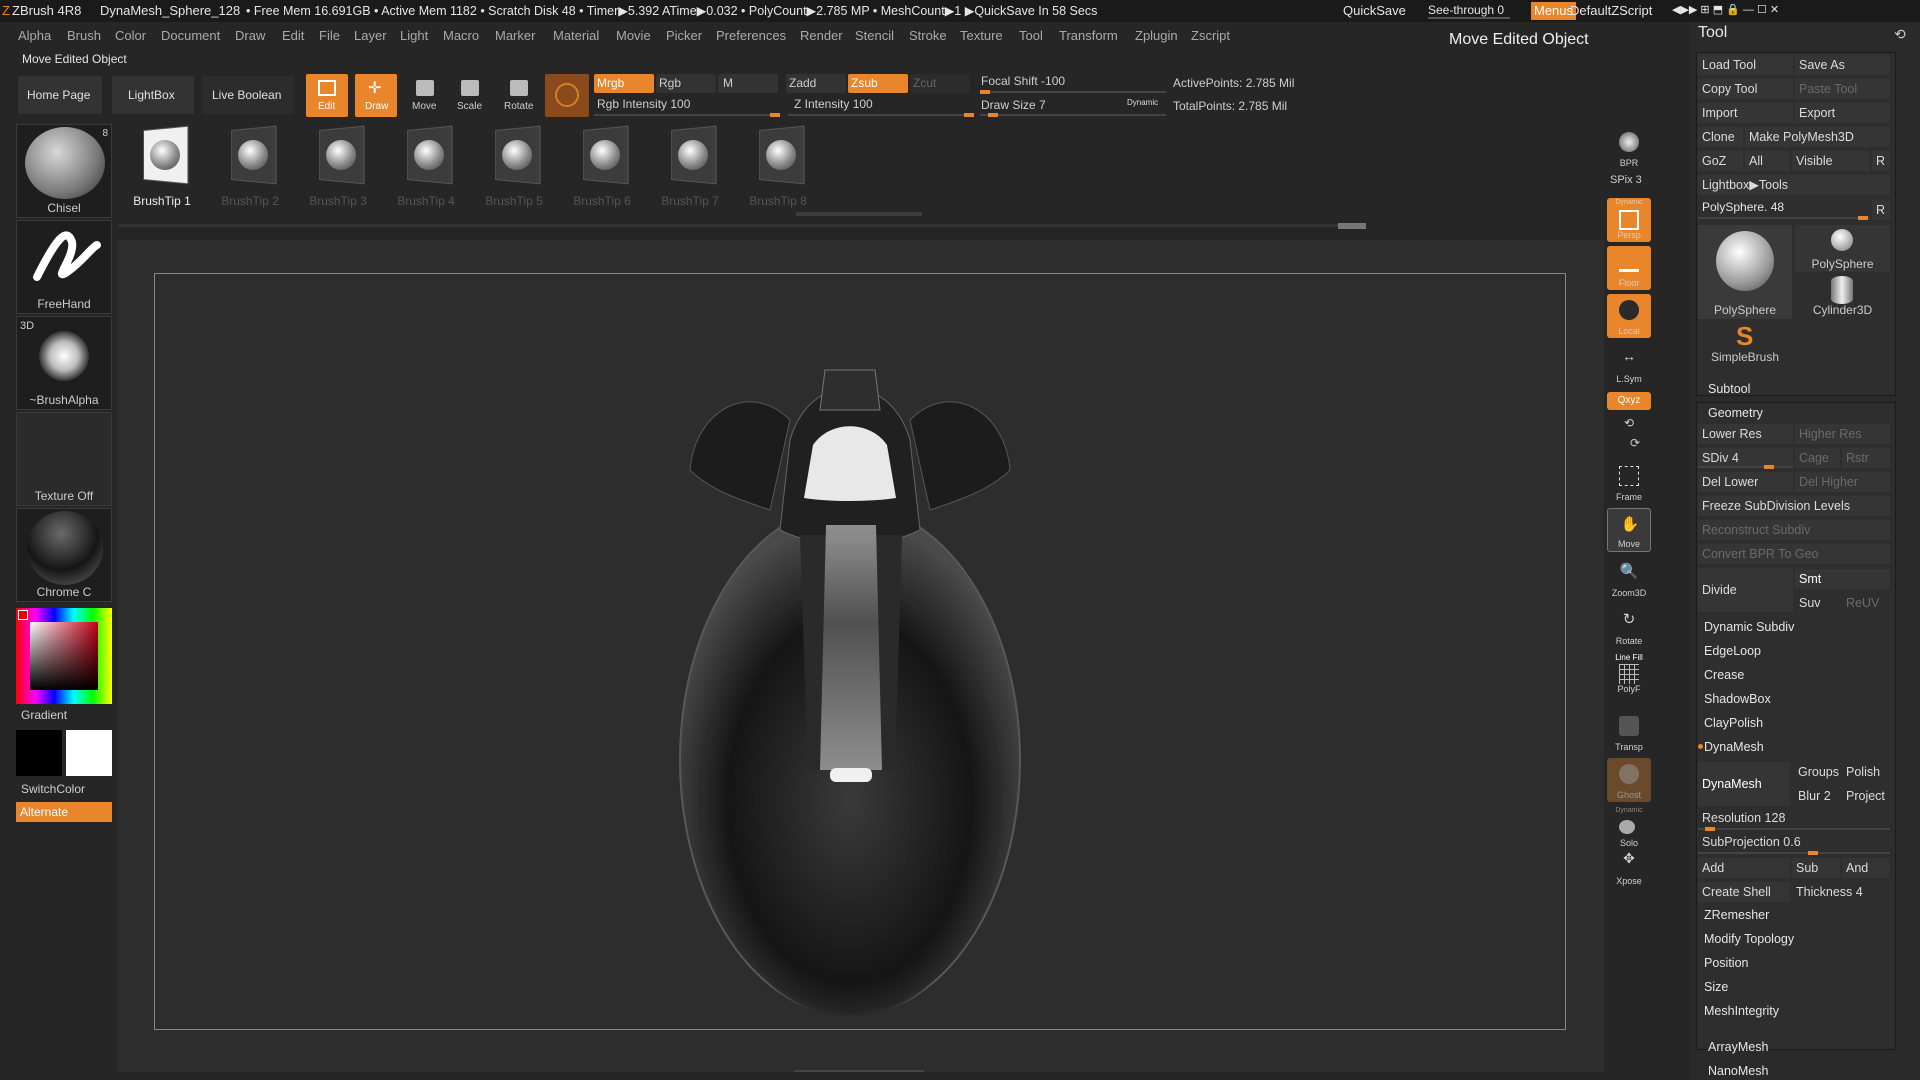 This screenshot has height=1080, width=1920. I want to click on sdiv-track, so click(1745, 467).